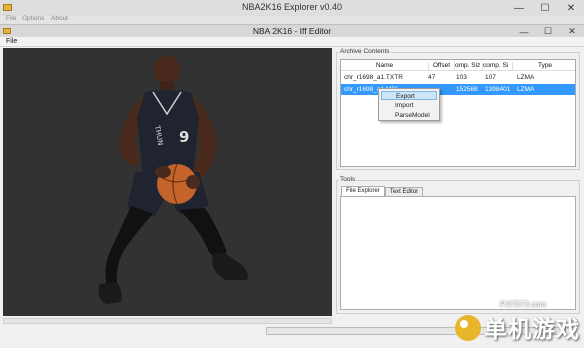 This screenshot has width=584, height=348. Describe the element at coordinates (467, 89) in the screenshot. I see `row-comp-size: 152568` at that location.